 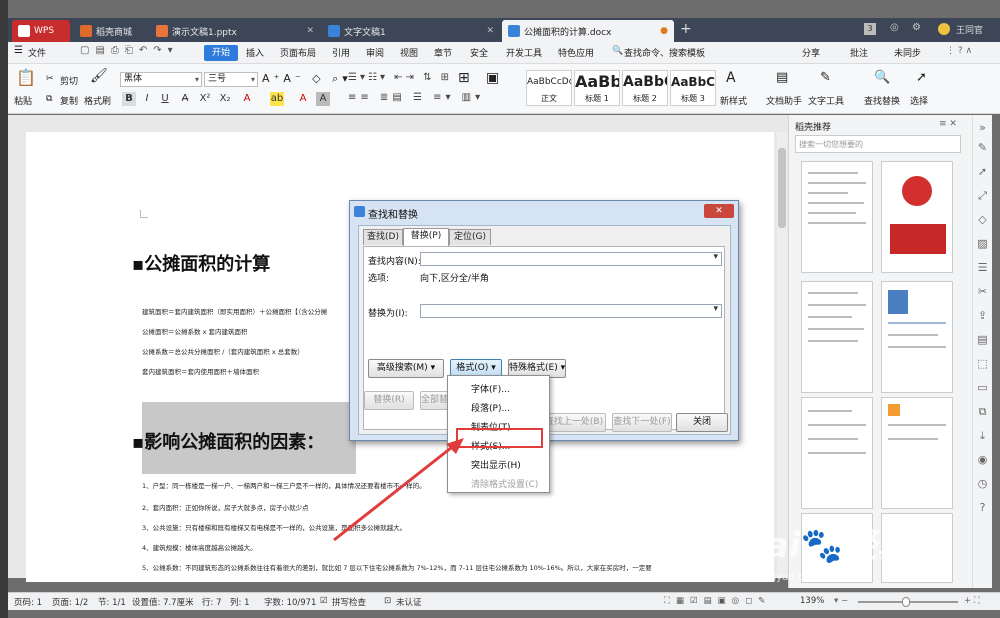 I want to click on tab-text-doc: 文字文稿1 ✕, so click(x=411, y=31).